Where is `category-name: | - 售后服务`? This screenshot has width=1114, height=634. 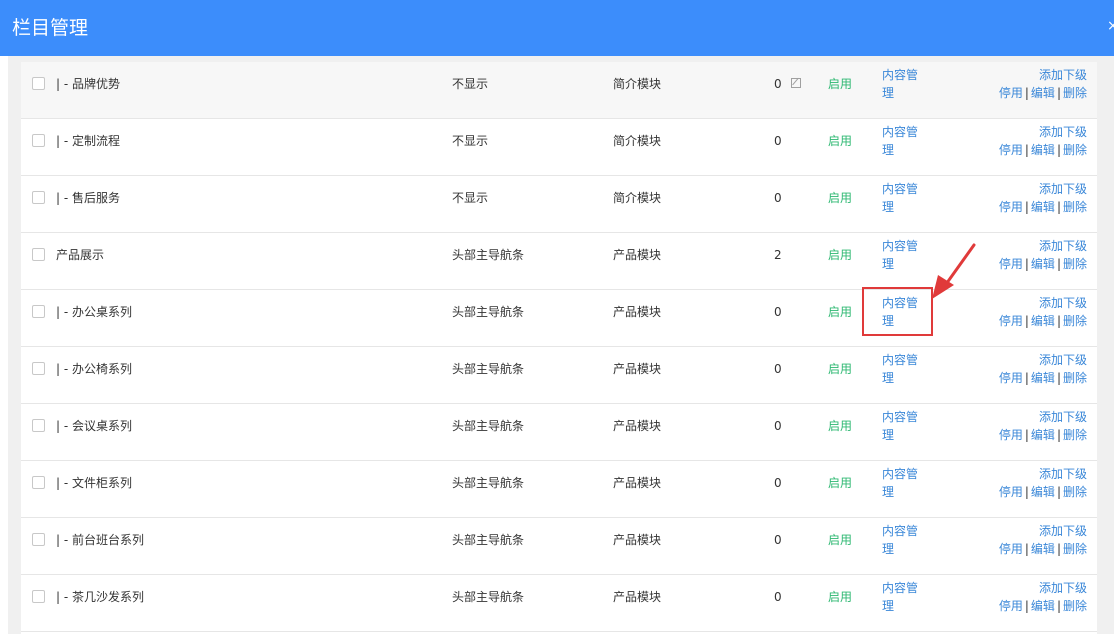
category-name: | - 售后服务 is located at coordinates (88, 198).